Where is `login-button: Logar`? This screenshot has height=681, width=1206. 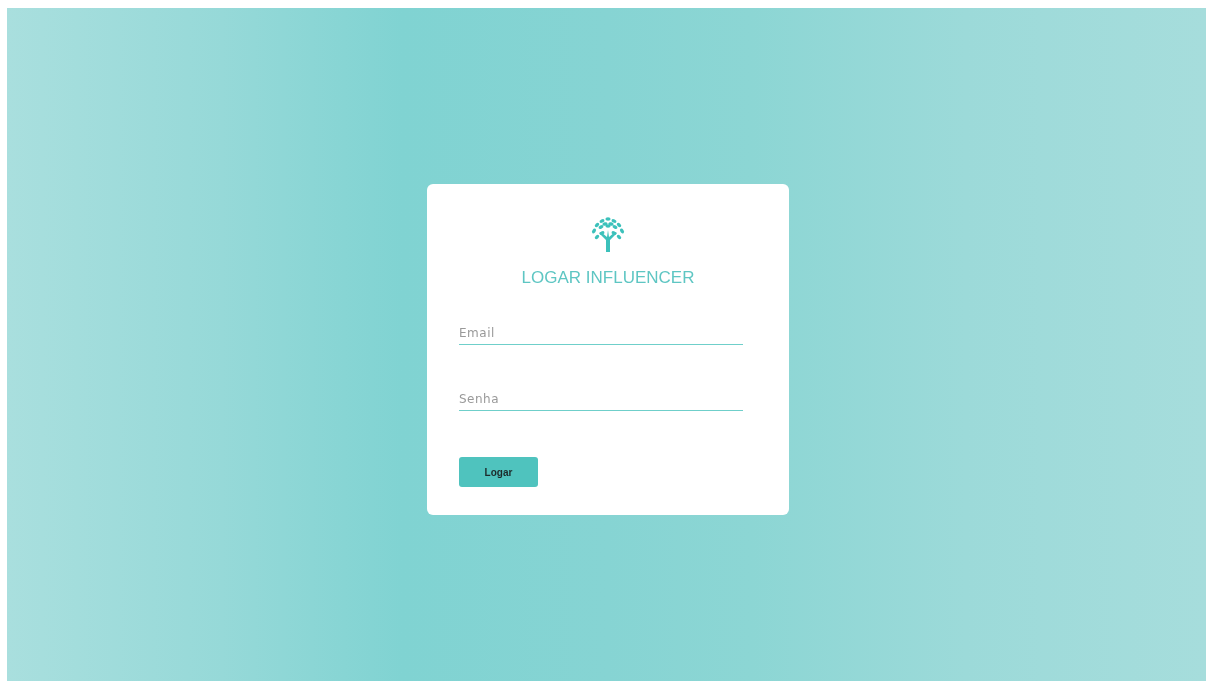
login-button: Logar is located at coordinates (498, 472).